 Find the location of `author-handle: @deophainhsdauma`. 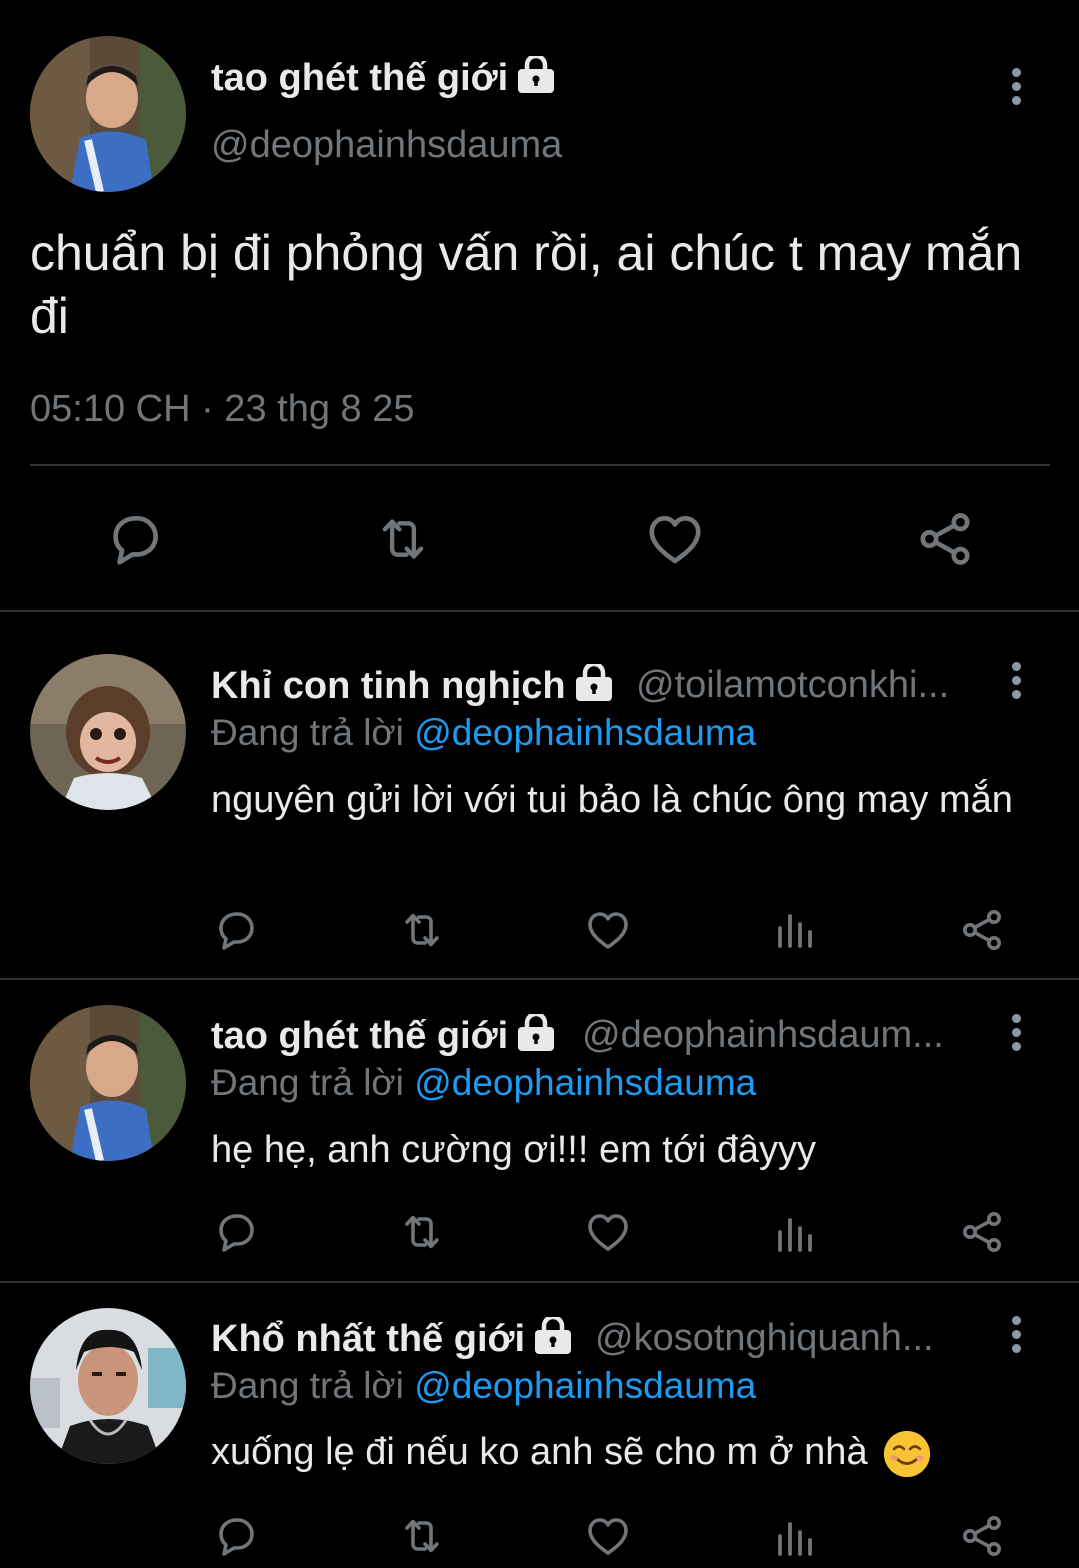

author-handle: @deophainhsdauma is located at coordinates (386, 145).